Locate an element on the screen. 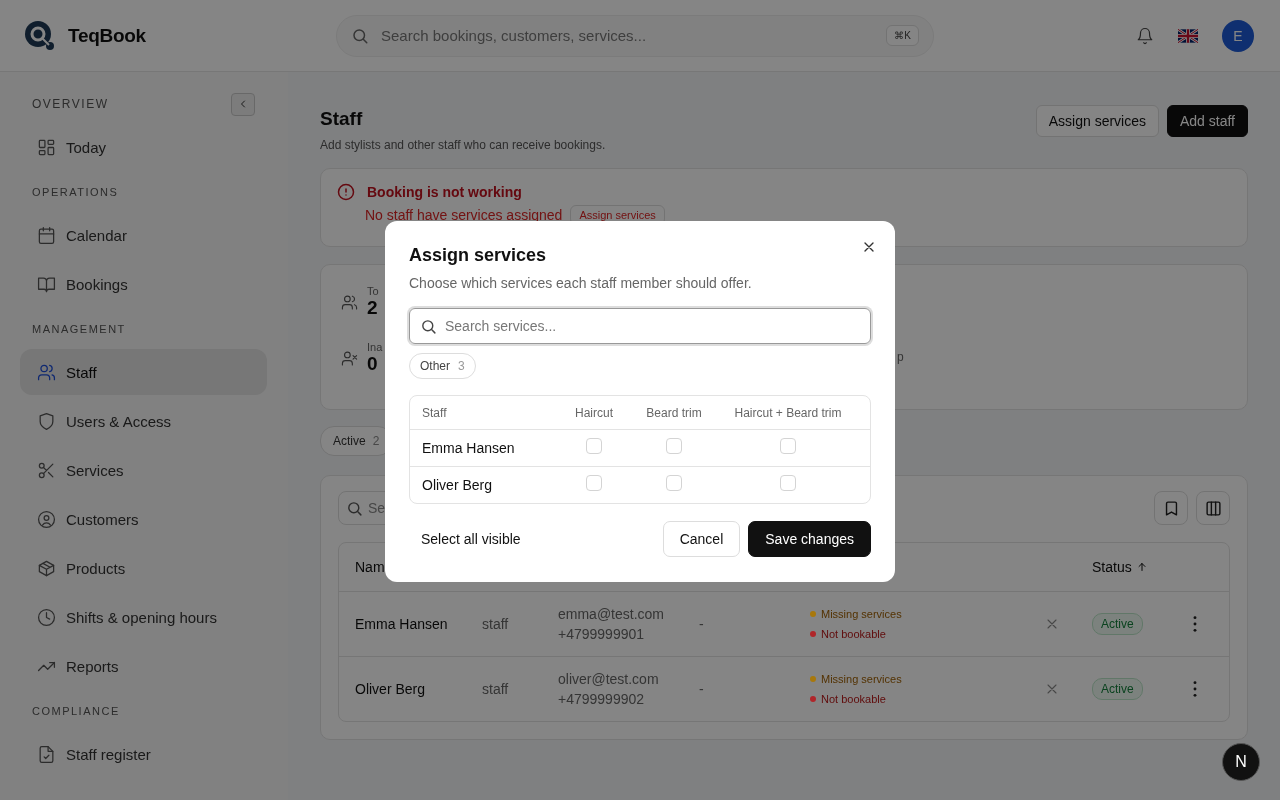 The image size is (1280, 800). sidebar-item: Calendar is located at coordinates (143, 235).